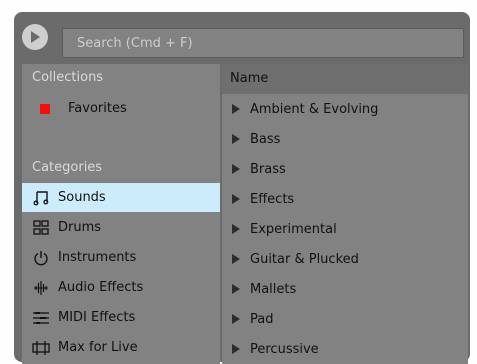  What do you see at coordinates (41, 258) in the screenshot?
I see `power-icon` at bounding box center [41, 258].